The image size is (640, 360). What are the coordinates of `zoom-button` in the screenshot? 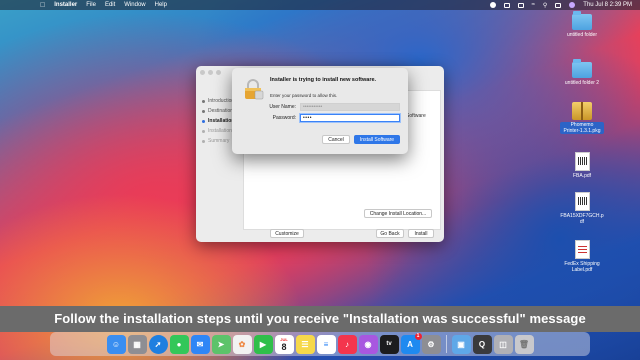 It's located at (218, 72).